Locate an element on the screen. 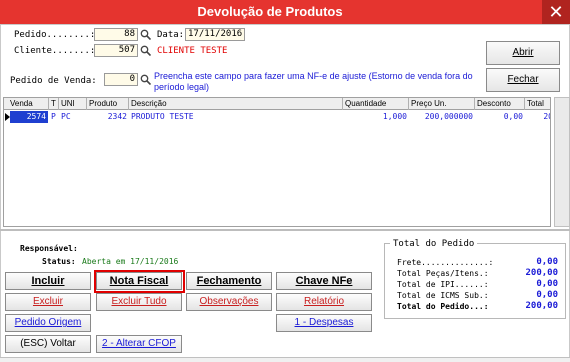 This screenshot has height=362, width=570. chave-nfe-label: Chave NFe is located at coordinates (324, 281).